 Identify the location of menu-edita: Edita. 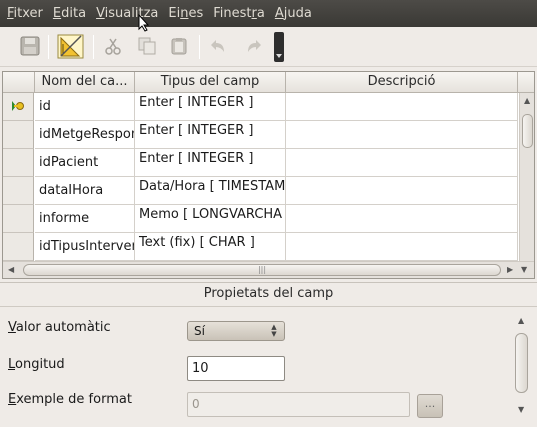
(69, 13).